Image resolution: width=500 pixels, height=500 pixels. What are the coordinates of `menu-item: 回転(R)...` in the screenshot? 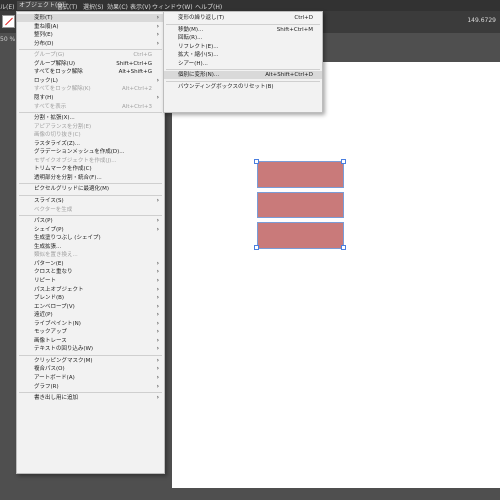 It's located at (243, 38).